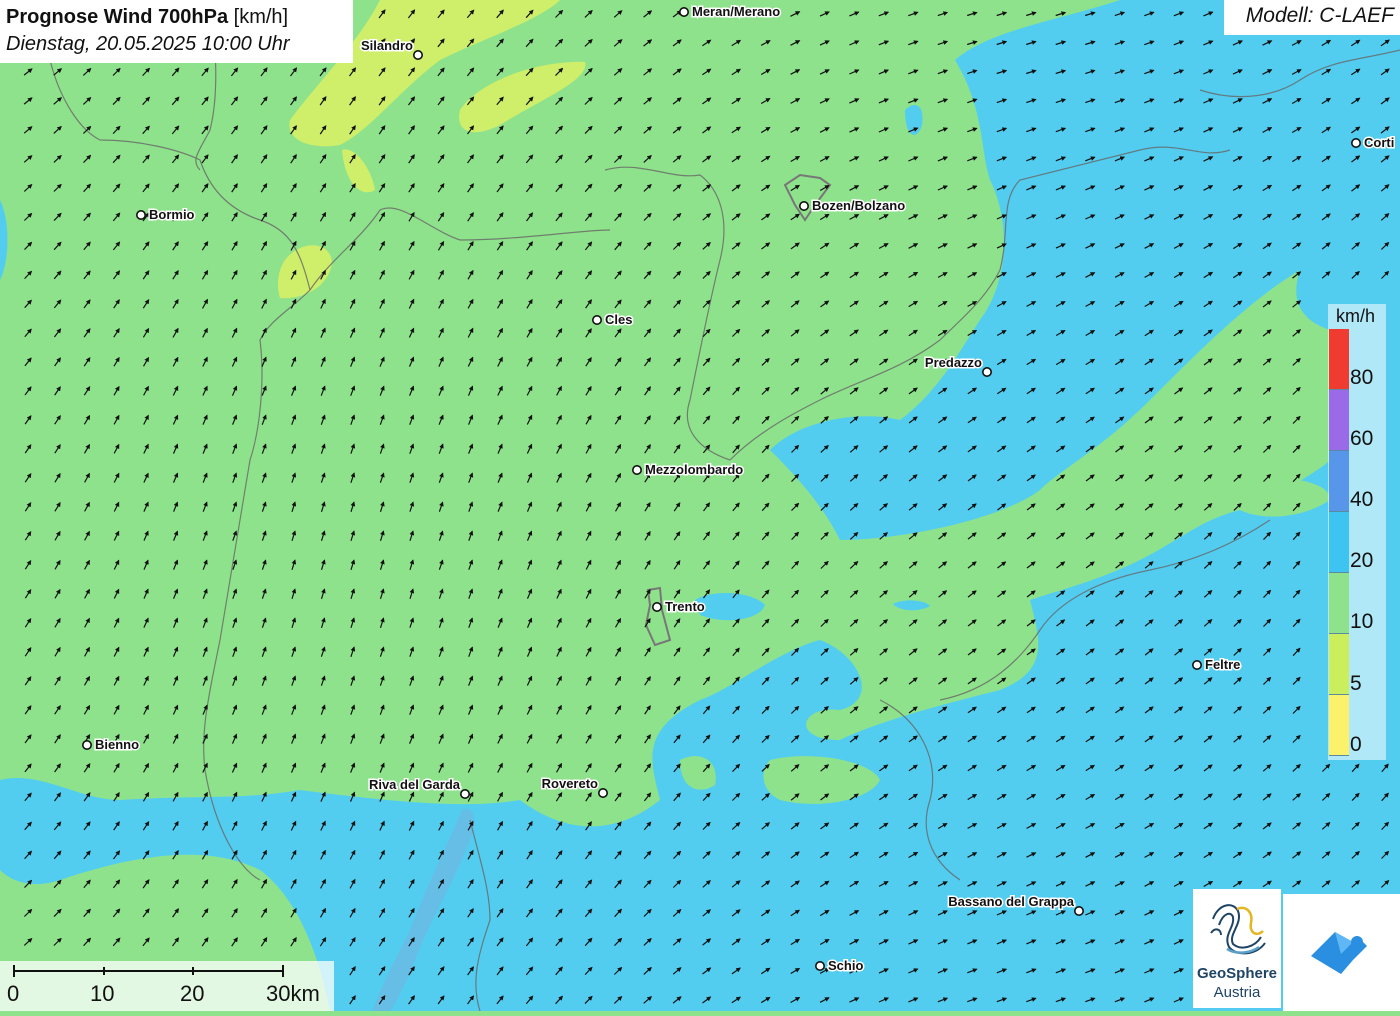 The height and width of the screenshot is (1016, 1400). What do you see at coordinates (1362, 621) in the screenshot?
I see `legend-label-10: 10` at bounding box center [1362, 621].